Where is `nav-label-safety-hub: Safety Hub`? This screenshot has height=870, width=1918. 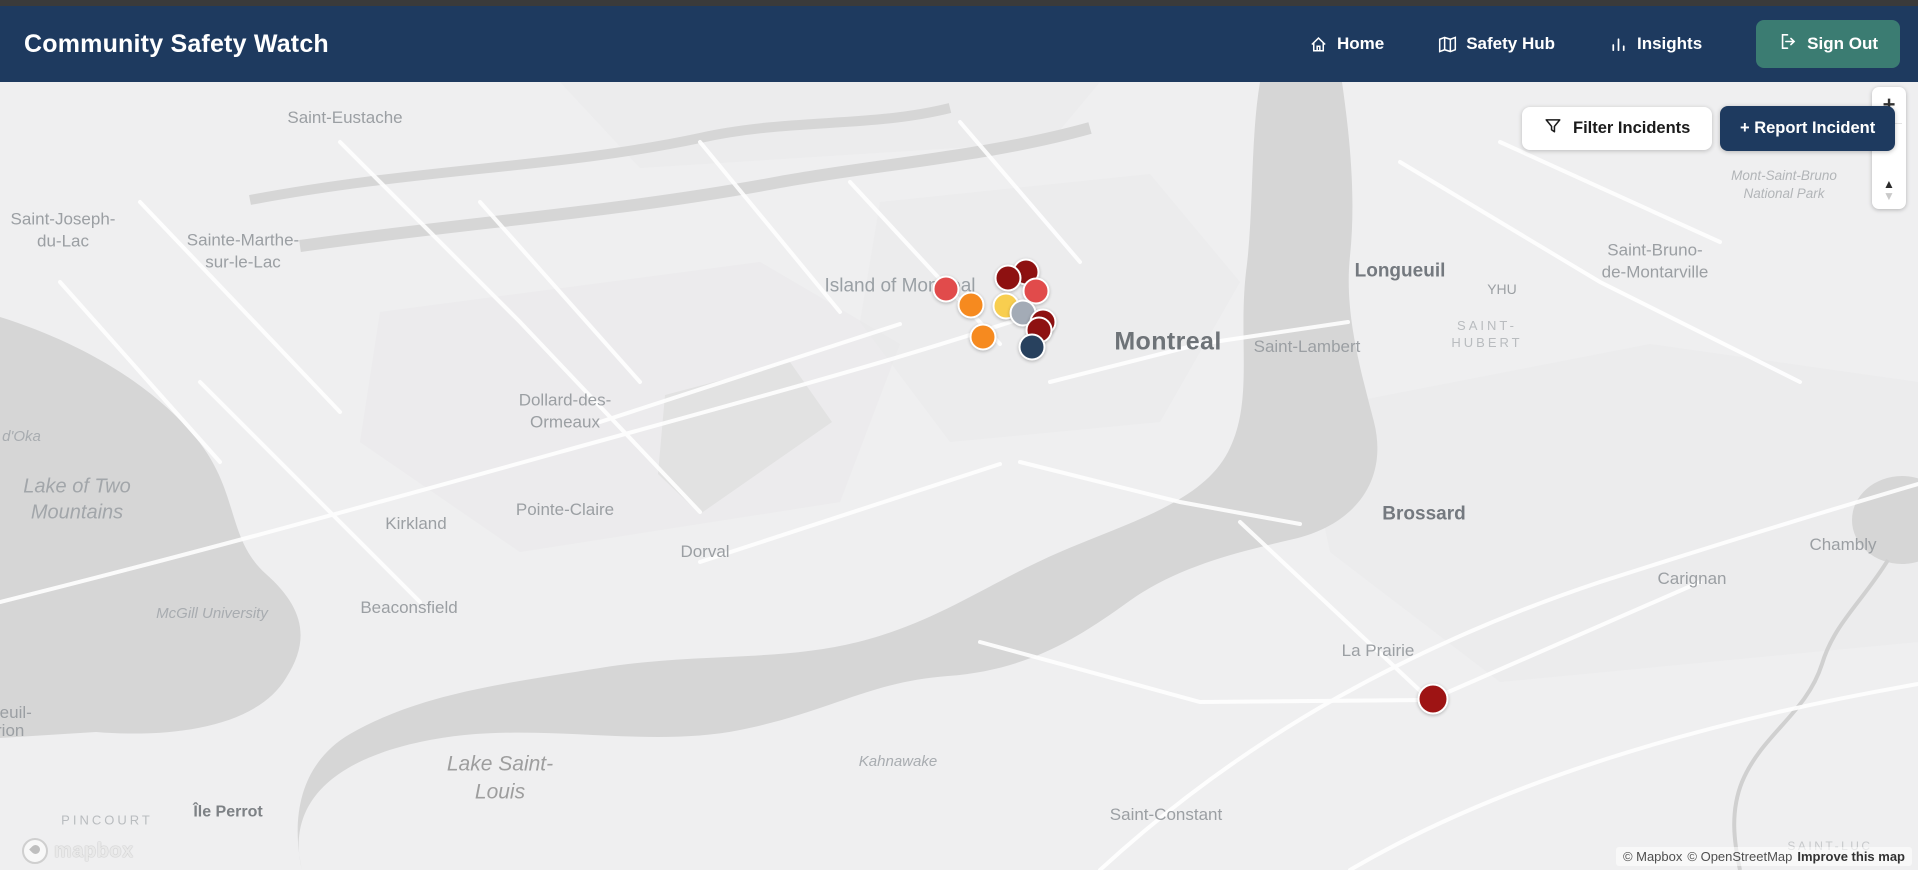 nav-label-safety-hub: Safety Hub is located at coordinates (1510, 43).